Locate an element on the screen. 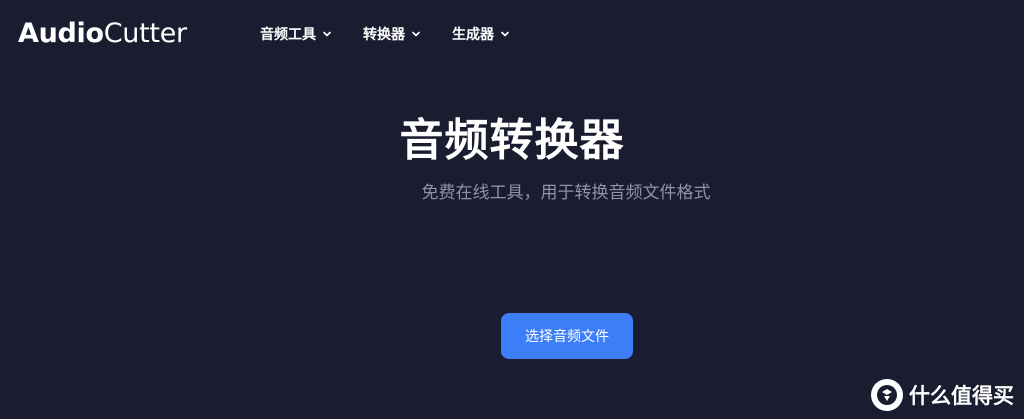  watermark-text: 什么值得买 is located at coordinates (961, 396).